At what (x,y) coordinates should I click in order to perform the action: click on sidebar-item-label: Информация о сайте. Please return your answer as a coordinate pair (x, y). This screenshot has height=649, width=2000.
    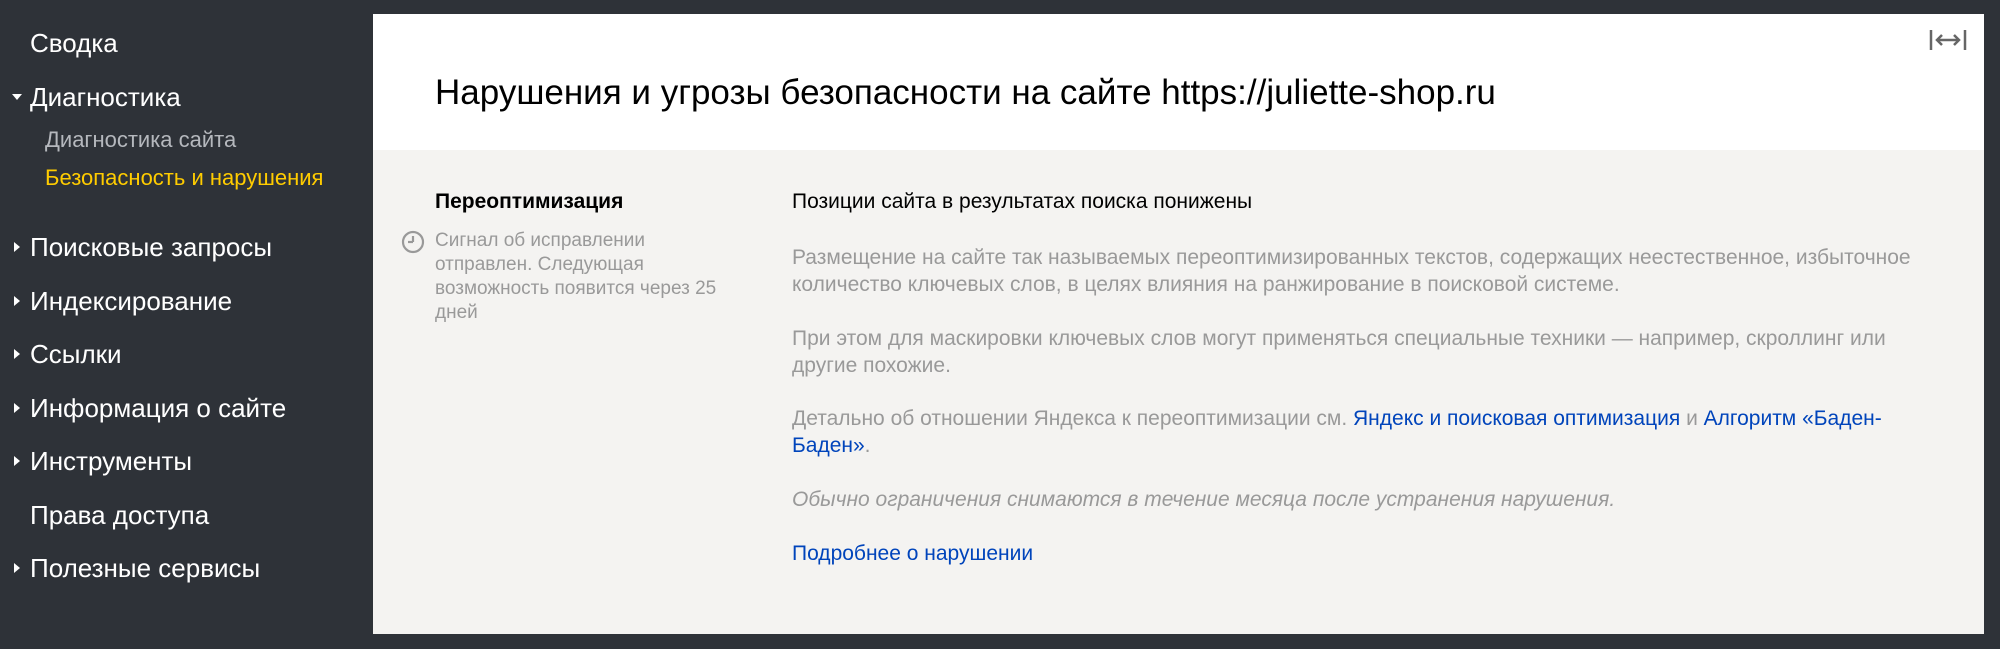
    Looking at the image, I should click on (158, 408).